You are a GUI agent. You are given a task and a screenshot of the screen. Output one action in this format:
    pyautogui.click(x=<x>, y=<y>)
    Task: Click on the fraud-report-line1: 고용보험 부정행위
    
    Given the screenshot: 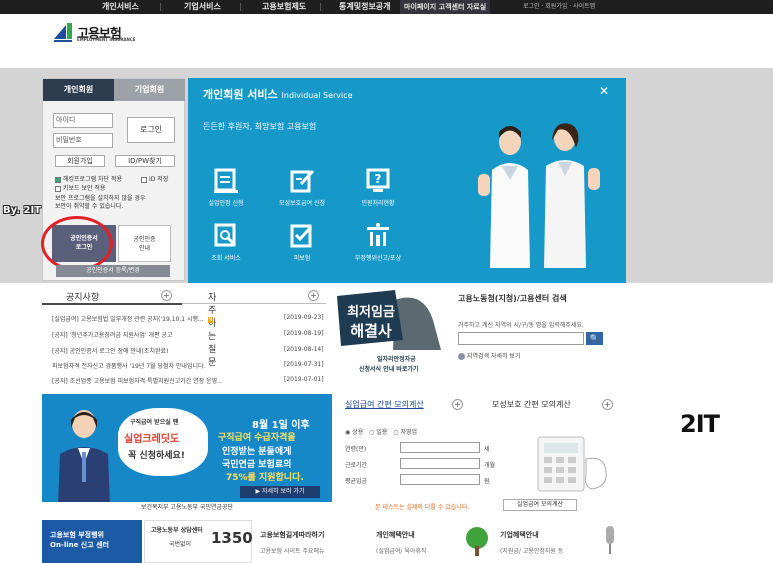 What is the action you would take?
    pyautogui.click(x=77, y=535)
    